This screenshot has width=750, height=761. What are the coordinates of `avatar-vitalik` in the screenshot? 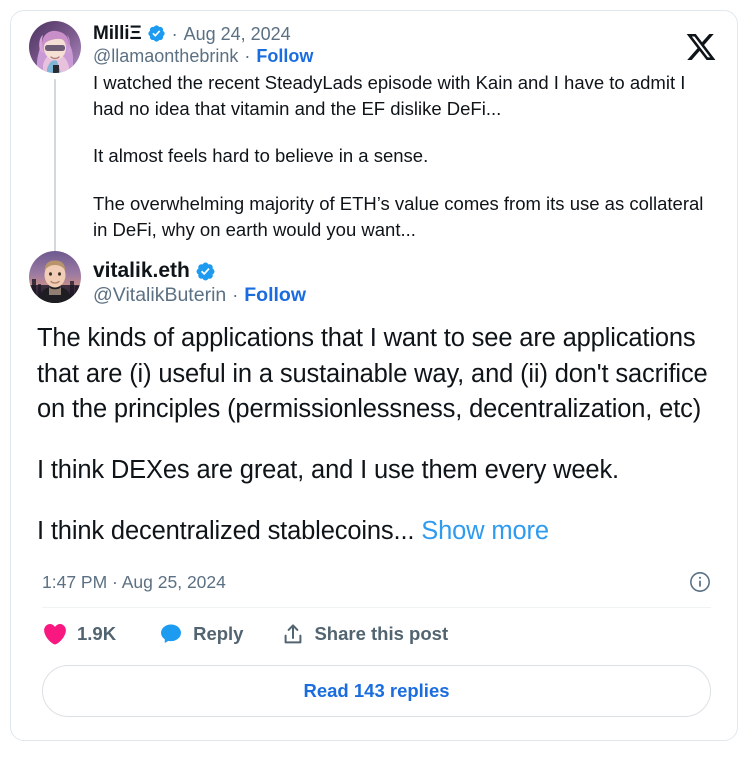 It's located at (55, 277).